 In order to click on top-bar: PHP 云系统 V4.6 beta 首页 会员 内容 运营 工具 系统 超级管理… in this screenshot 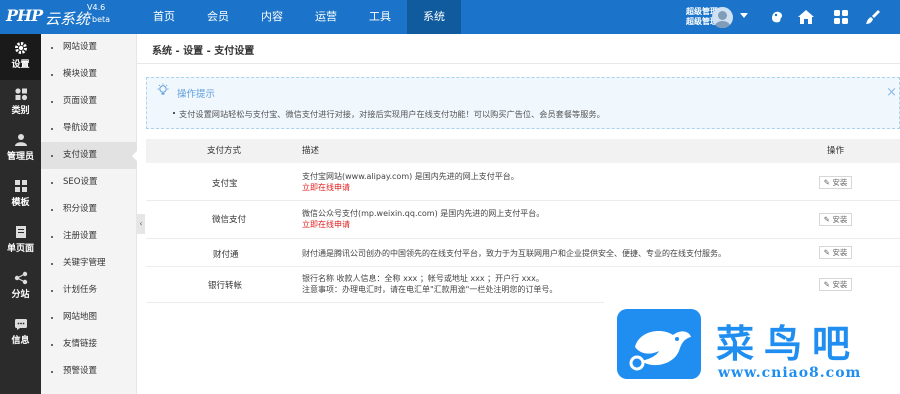, I will do `click(450, 17)`.